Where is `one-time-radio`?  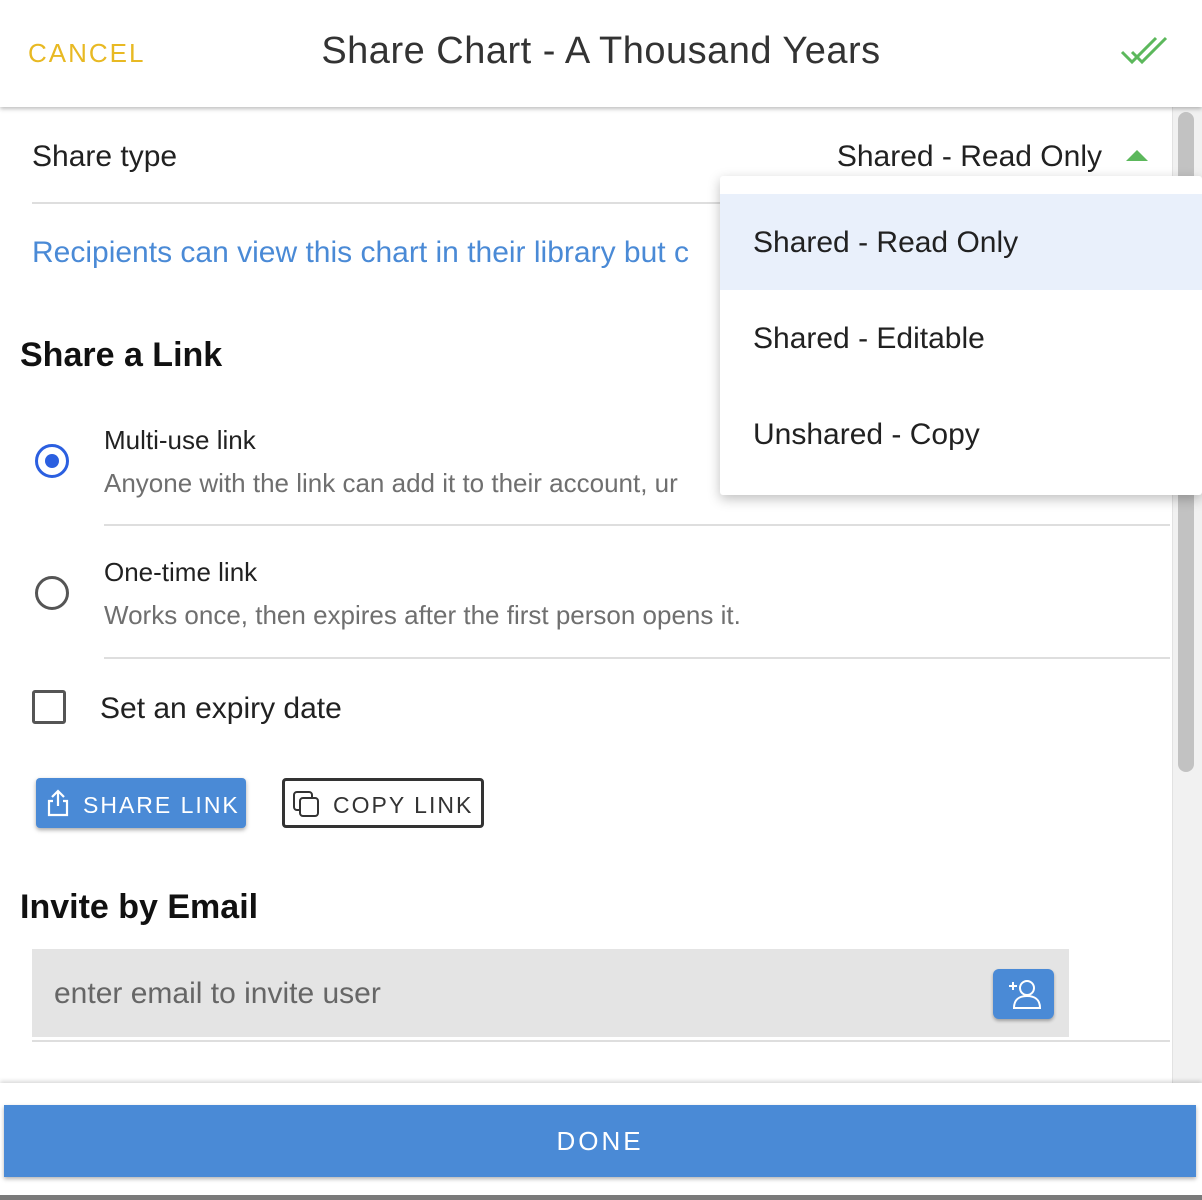 one-time-radio is located at coordinates (52, 593).